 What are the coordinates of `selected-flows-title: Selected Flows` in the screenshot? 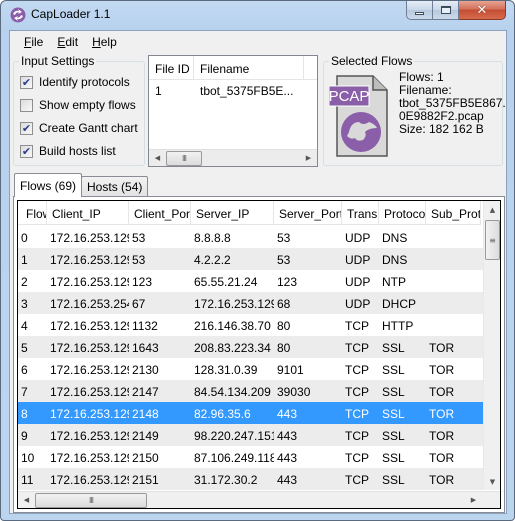 It's located at (372, 61).